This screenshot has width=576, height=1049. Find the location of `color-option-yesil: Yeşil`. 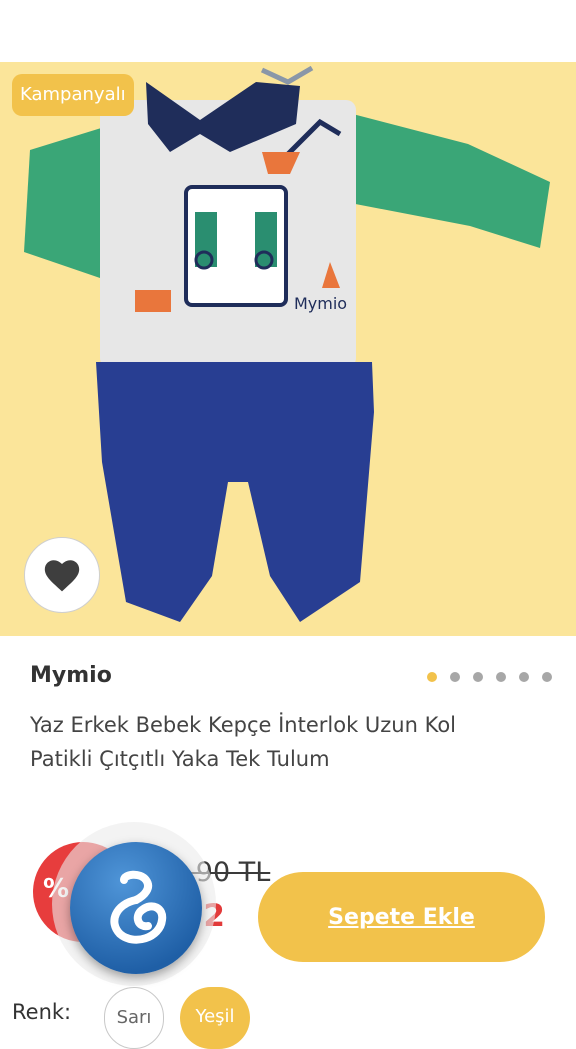

color-option-yesil: Yeşil is located at coordinates (215, 1018).